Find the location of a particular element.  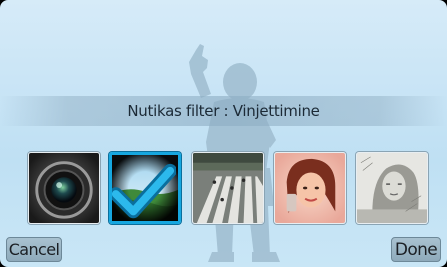

checkmark-icon is located at coordinates (144, 191).